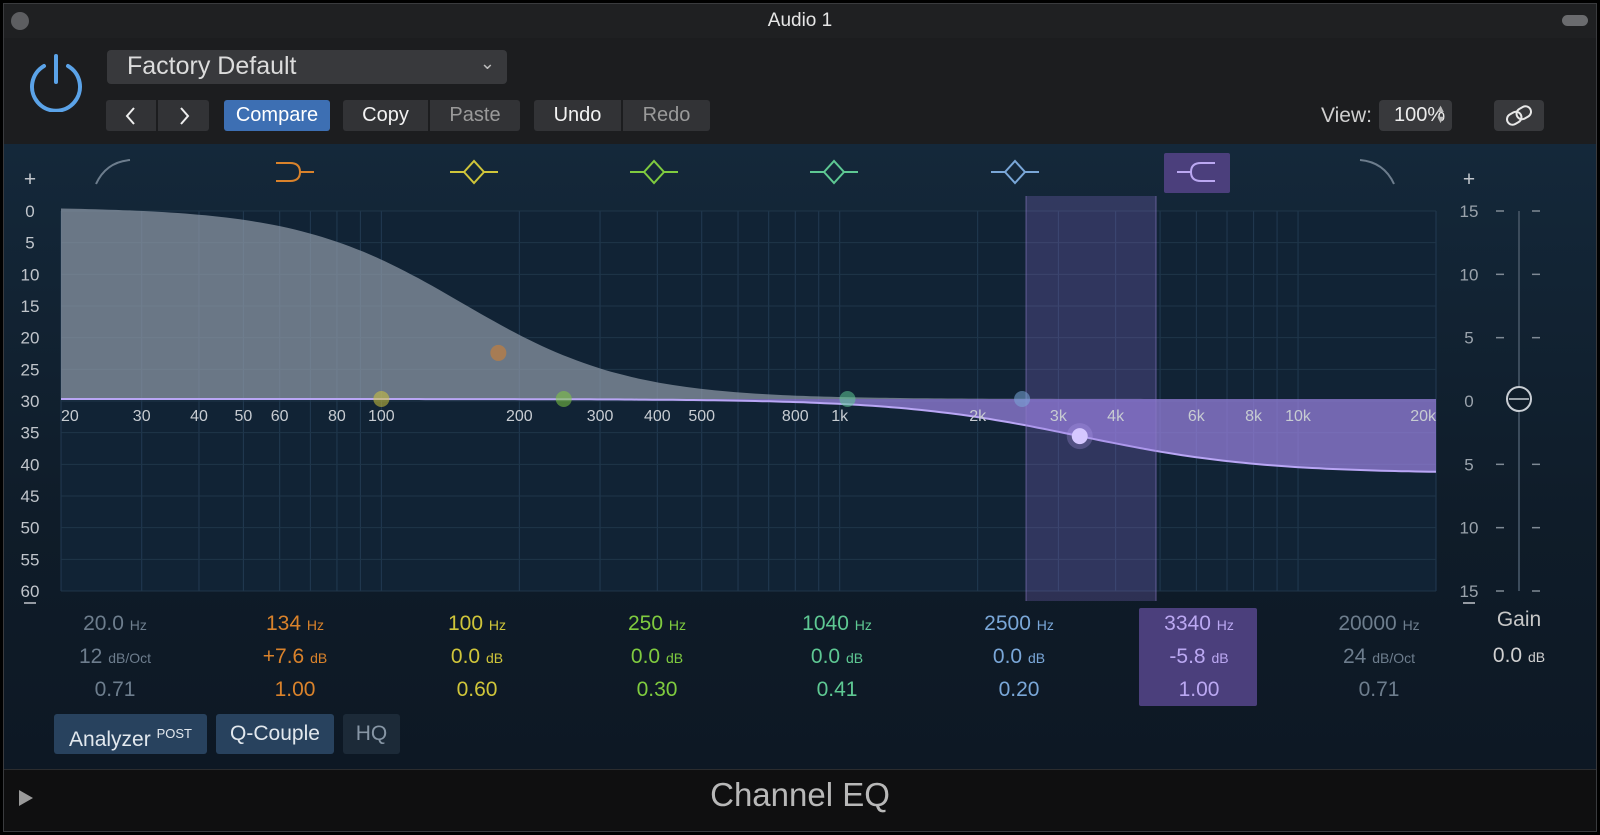 This screenshot has height=835, width=1600. What do you see at coordinates (1346, 115) in the screenshot?
I see `view-label: View:` at bounding box center [1346, 115].